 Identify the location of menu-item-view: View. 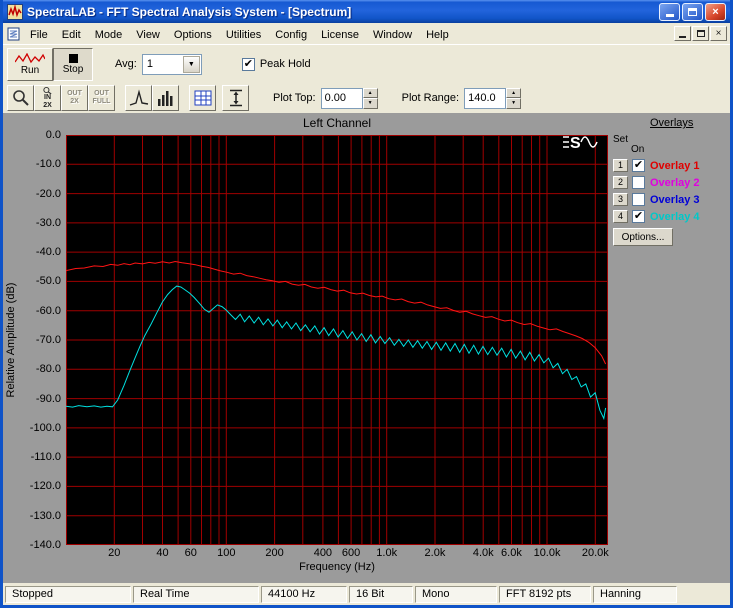
(148, 35).